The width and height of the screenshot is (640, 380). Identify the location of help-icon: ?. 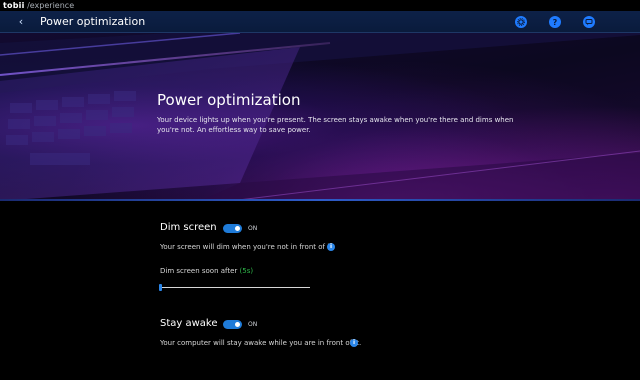
(555, 22).